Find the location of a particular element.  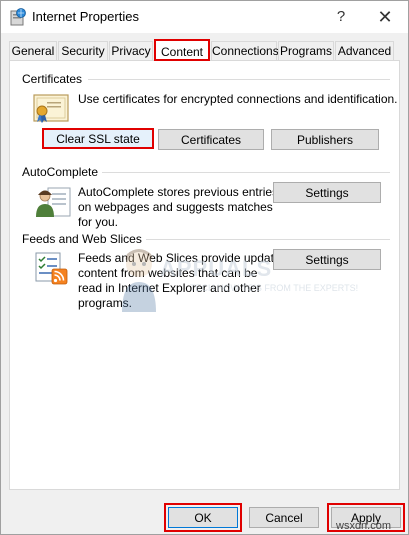

certificates-heading: Certificates is located at coordinates (54, 79).